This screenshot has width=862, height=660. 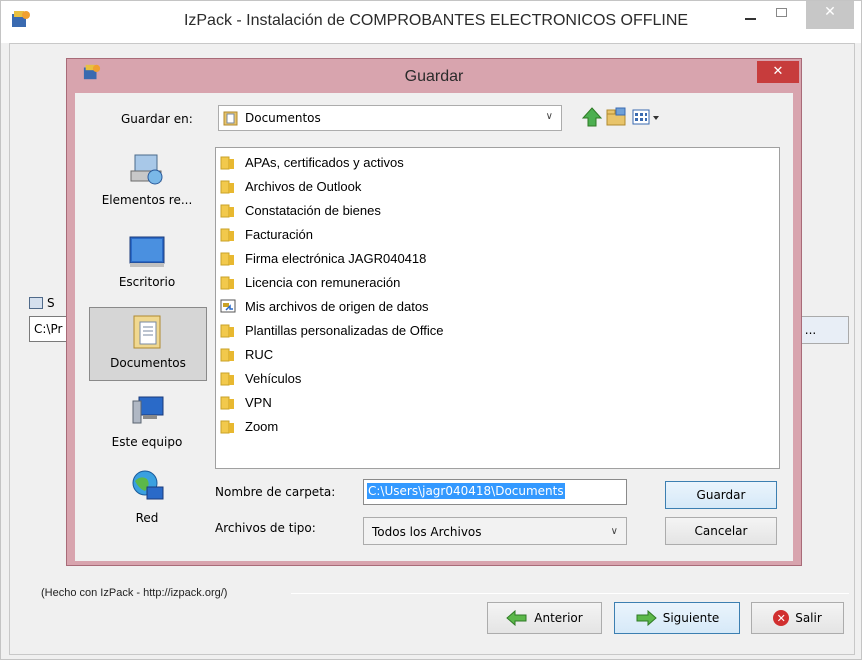 What do you see at coordinates (781, 618) in the screenshot?
I see `stop-icon: ✕` at bounding box center [781, 618].